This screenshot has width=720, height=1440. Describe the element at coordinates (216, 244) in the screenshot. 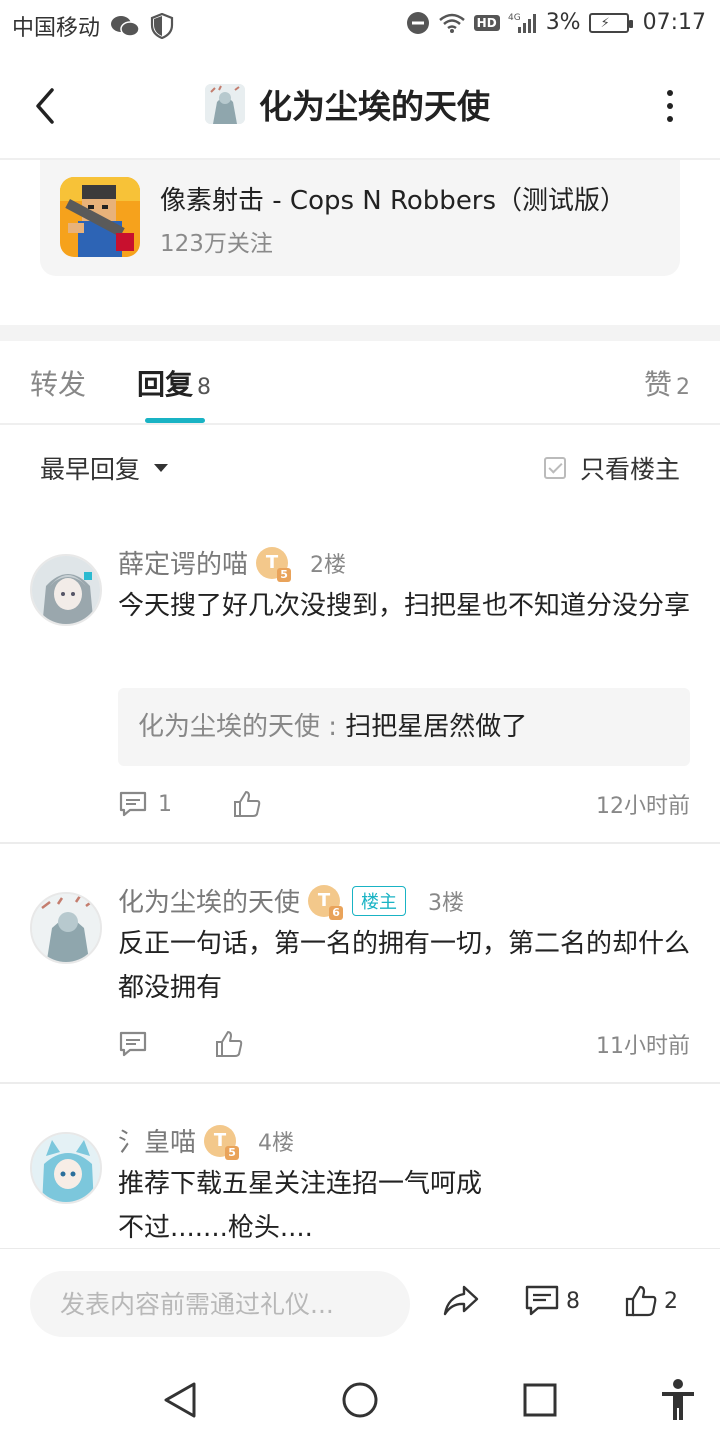

I see `game-followers: 123万关注` at that location.